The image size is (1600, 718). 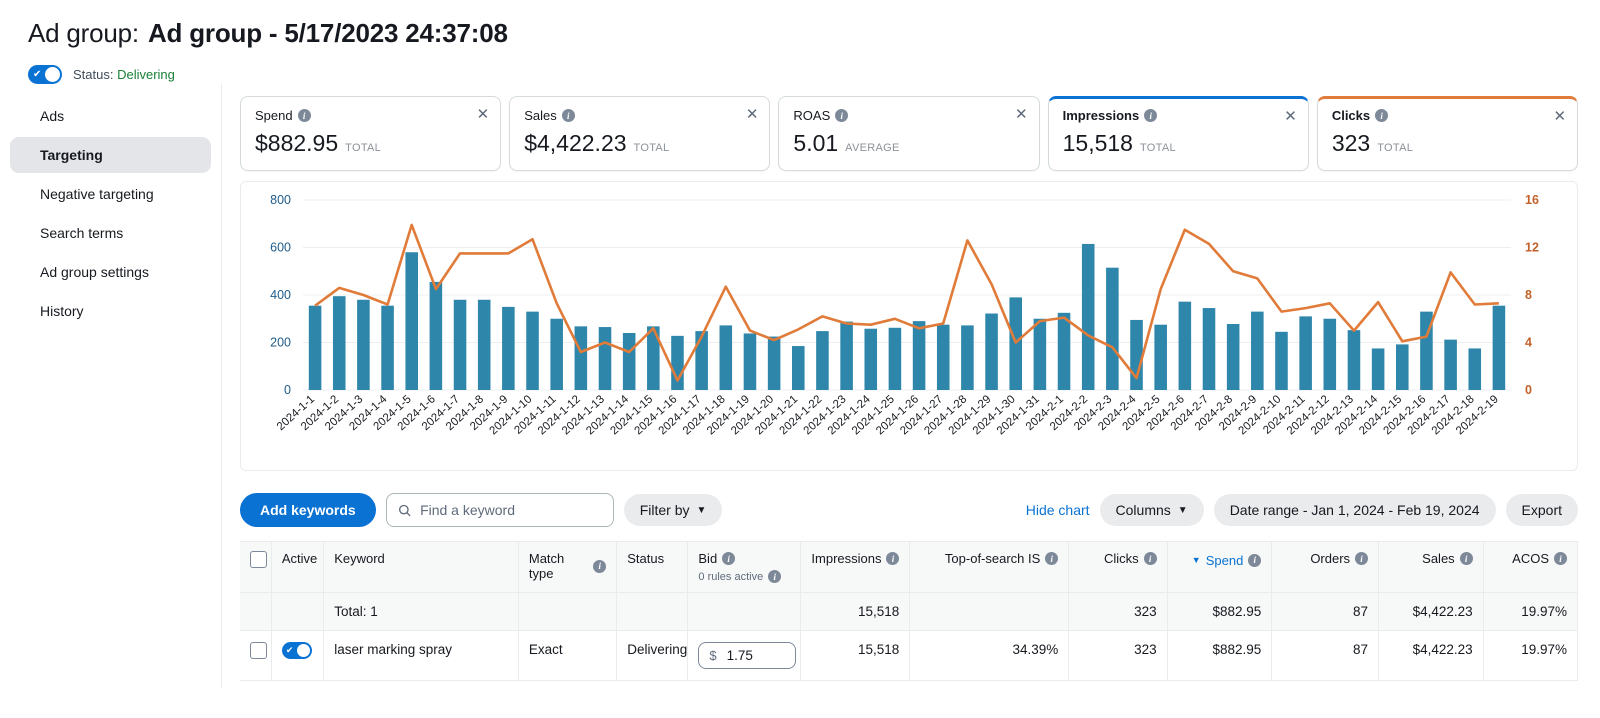 I want to click on metric-card-roas: ROAS i ✕ 5.01 AVERAGE, so click(x=909, y=133).